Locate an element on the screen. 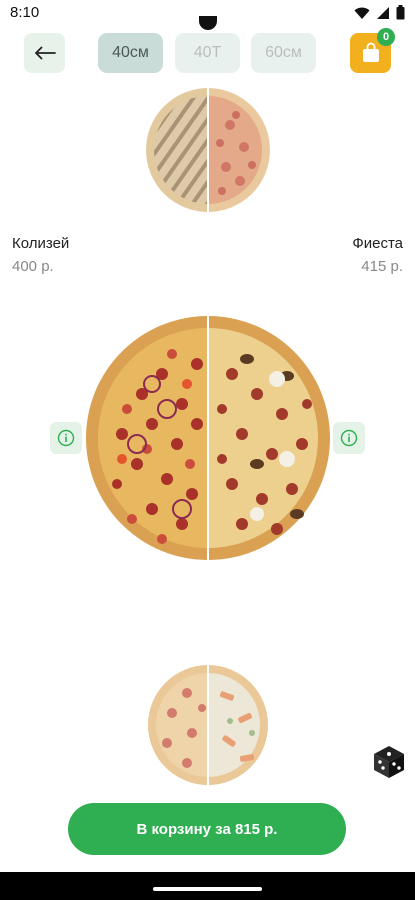  pizza-preview-previous is located at coordinates (208, 150).